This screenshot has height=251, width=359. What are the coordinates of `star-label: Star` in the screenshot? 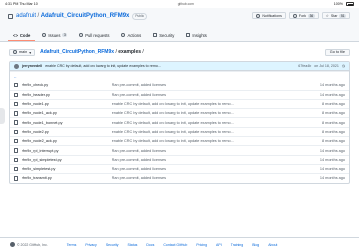 It's located at (334, 15).